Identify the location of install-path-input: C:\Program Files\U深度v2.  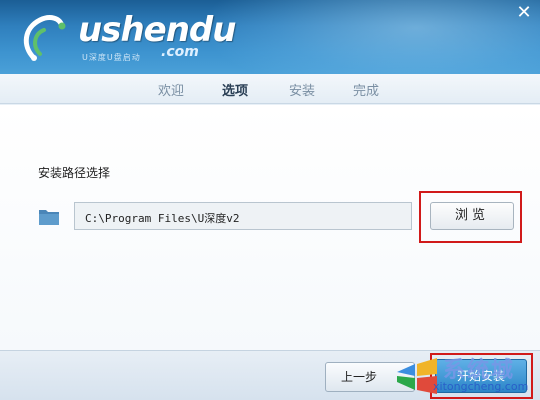
(243, 216).